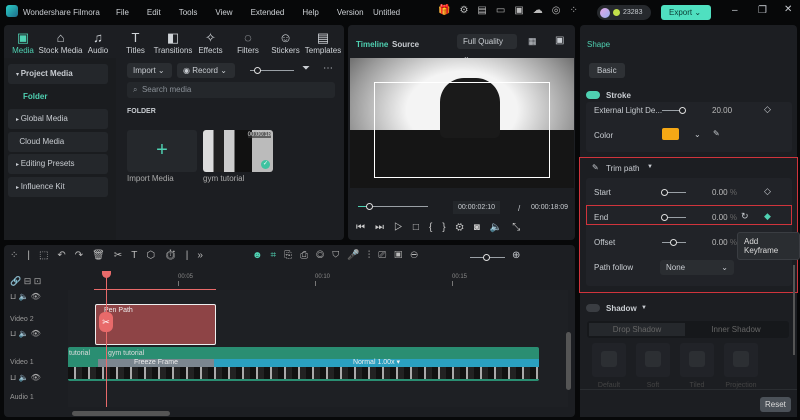 This screenshot has height=420, width=800. I want to click on offset-knob, so click(673, 242).